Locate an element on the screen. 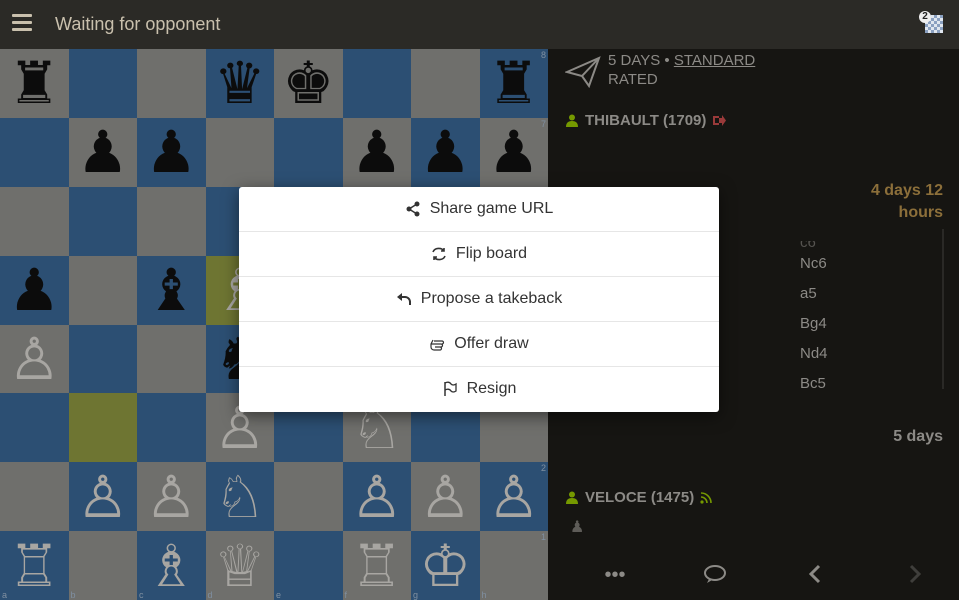  piece-b7: ♟ is located at coordinates (103, 152).